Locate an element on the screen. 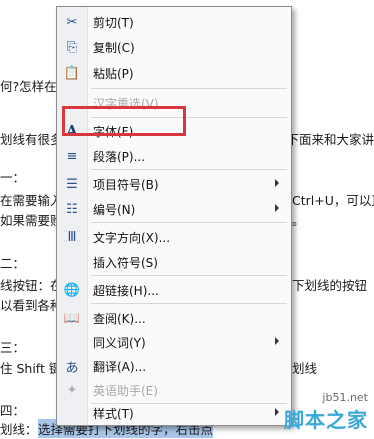  menu-item-numbering: ☷ 编号(N) is located at coordinates (174, 209).